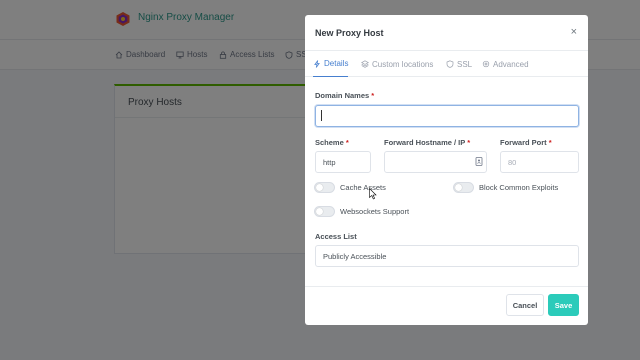 This screenshot has height=360, width=640. Describe the element at coordinates (525, 305) in the screenshot. I see `cancel-button: Cancel` at that location.